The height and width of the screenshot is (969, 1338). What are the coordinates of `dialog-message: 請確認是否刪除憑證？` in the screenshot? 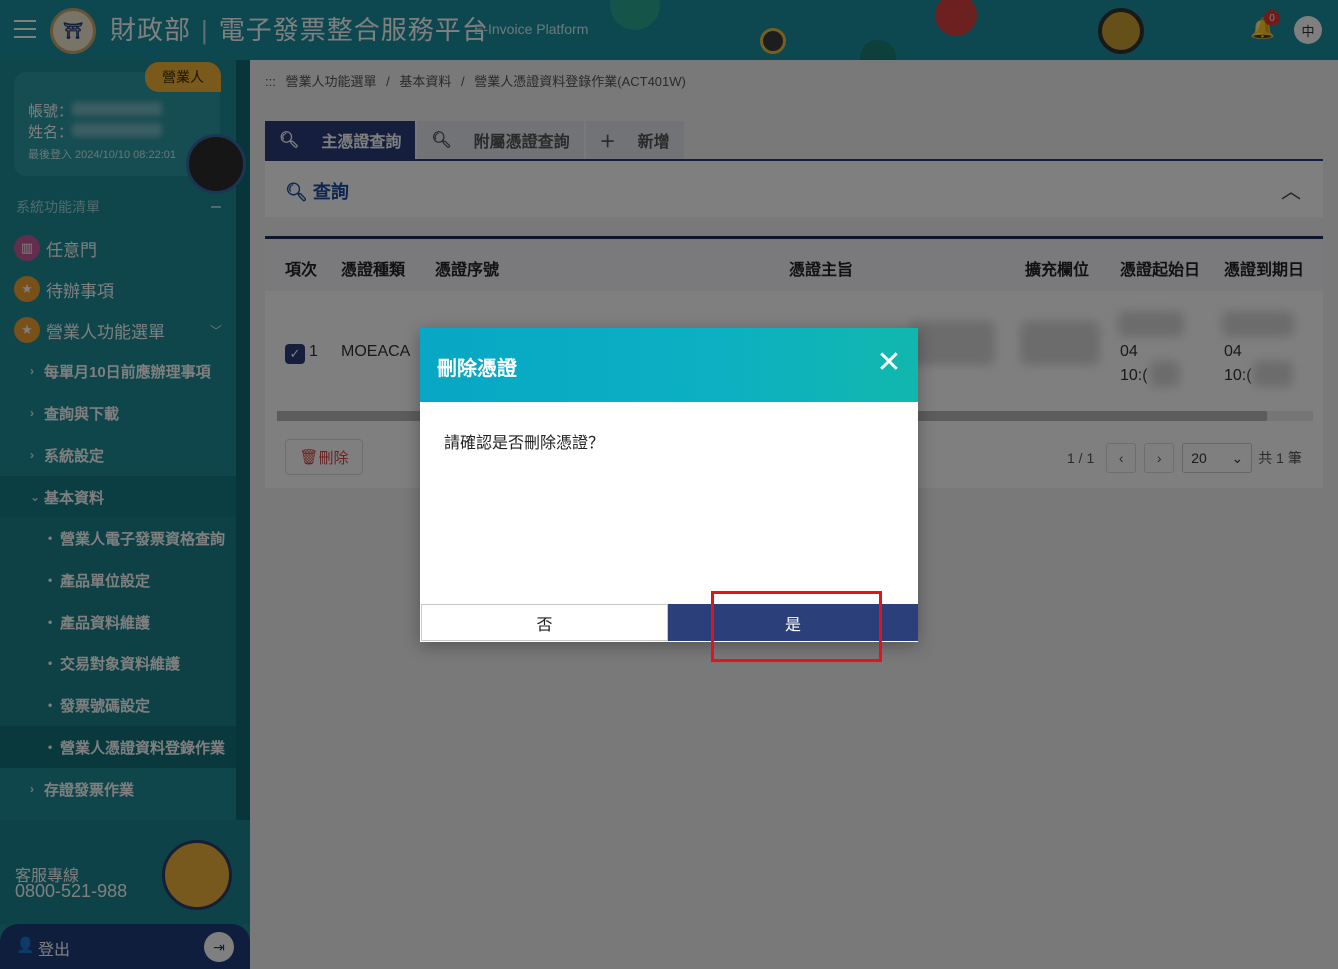 It's located at (524, 443).